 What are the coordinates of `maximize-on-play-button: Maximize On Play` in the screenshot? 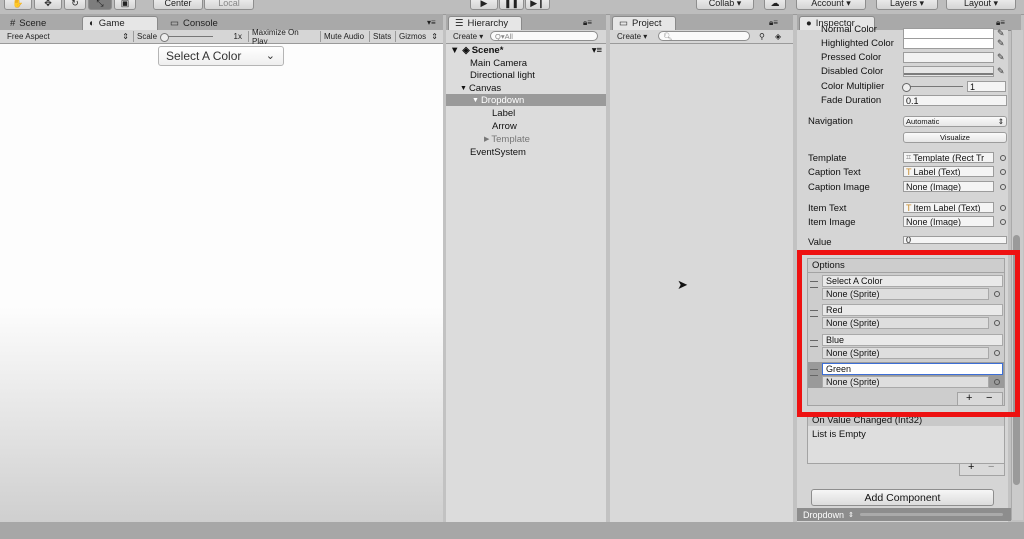 It's located at (283, 37).